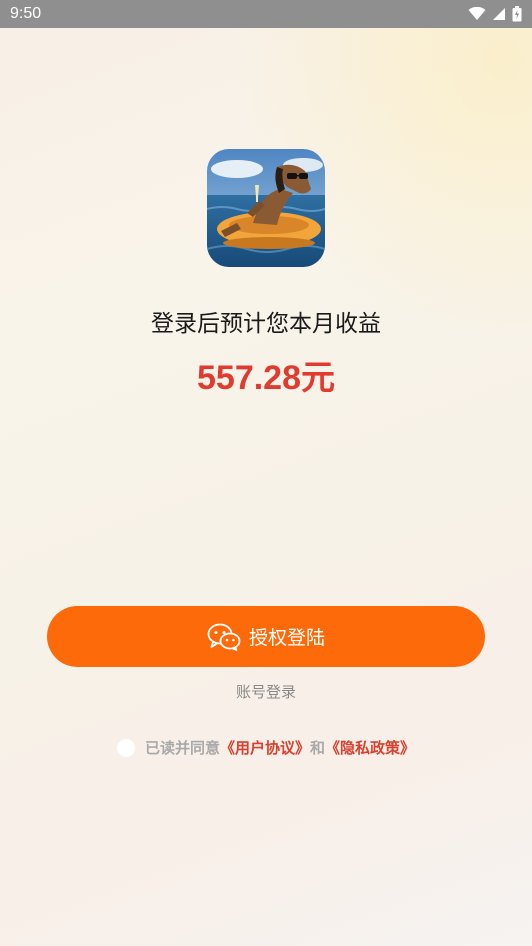 Image resolution: width=532 pixels, height=946 pixels. Describe the element at coordinates (477, 13) in the screenshot. I see `wifi-icon` at that location.